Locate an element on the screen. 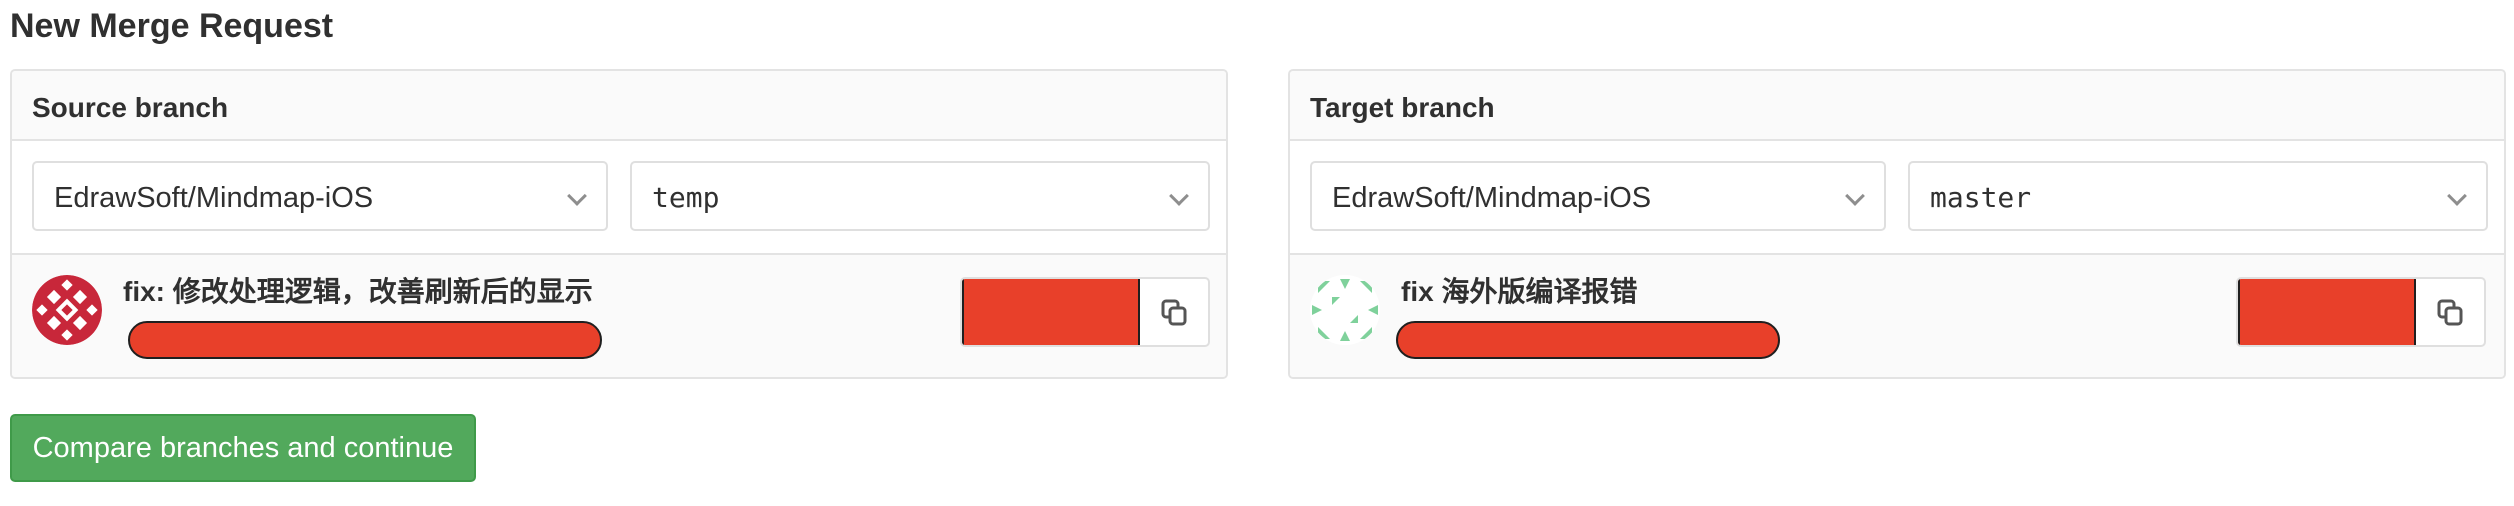  page-title: New Merge Request is located at coordinates (172, 26).